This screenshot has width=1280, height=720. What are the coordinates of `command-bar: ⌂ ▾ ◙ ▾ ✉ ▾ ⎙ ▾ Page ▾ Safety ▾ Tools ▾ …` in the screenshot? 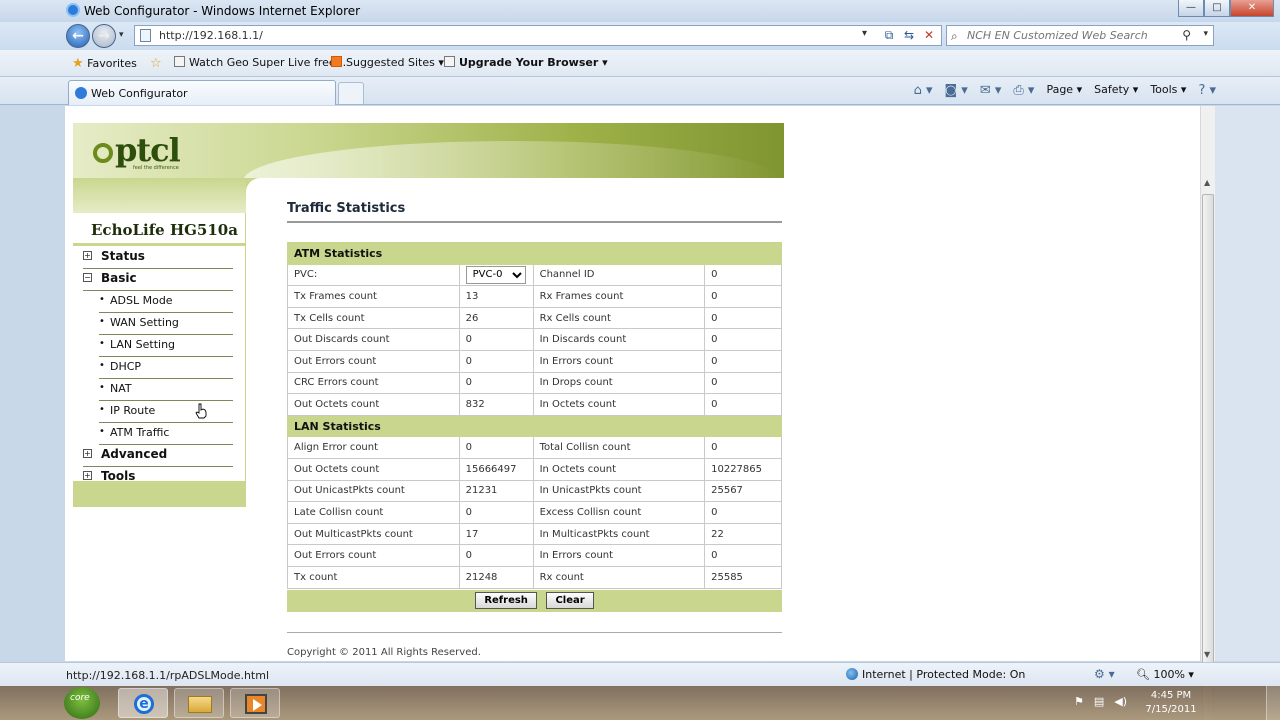 It's located at (1065, 90).